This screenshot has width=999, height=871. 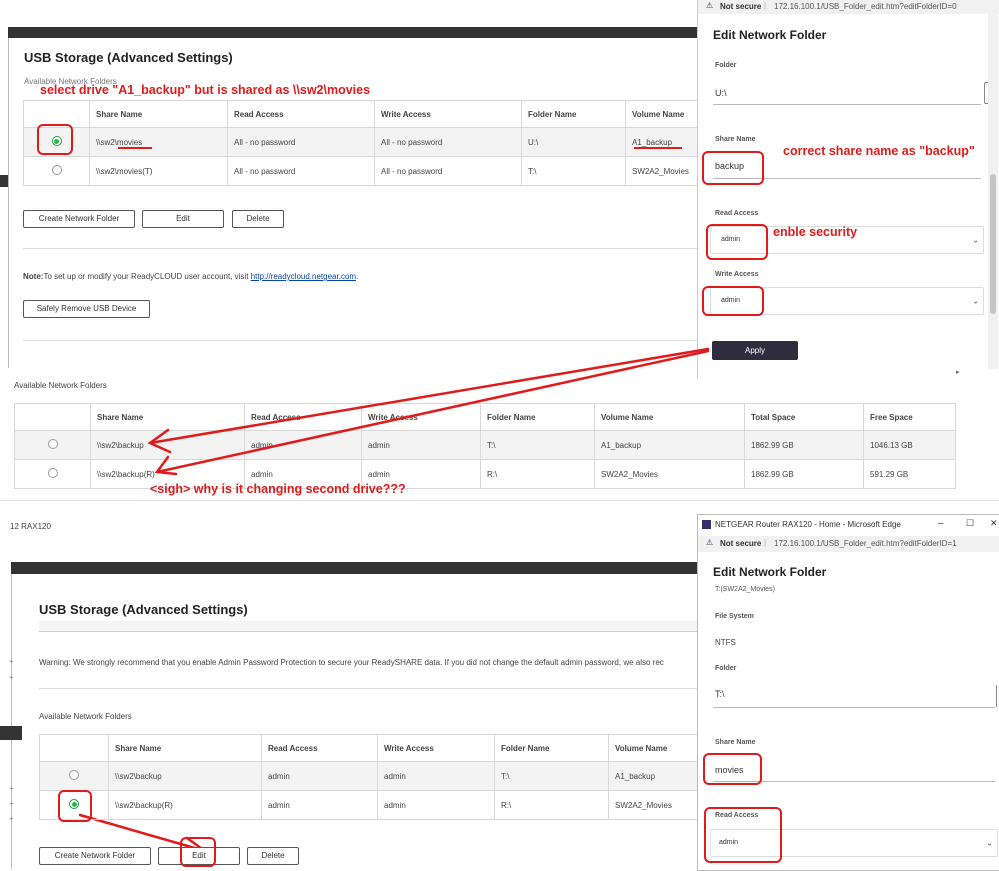 What do you see at coordinates (185, 776) in the screenshot?
I see `share-cell: \\sw2\backup` at bounding box center [185, 776].